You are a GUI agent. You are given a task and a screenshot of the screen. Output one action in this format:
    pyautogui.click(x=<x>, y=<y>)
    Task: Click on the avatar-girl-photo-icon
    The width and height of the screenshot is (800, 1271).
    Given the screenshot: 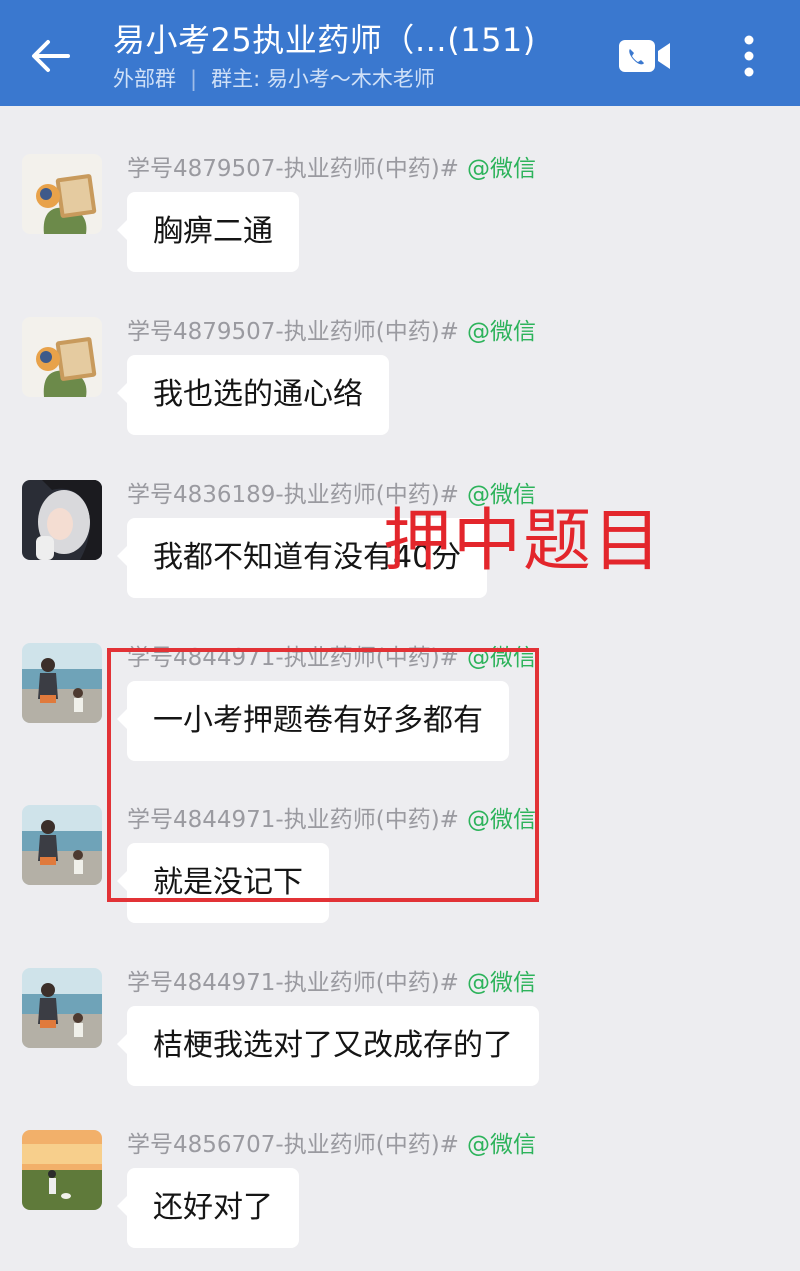 What is the action you would take?
    pyautogui.click(x=62, y=520)
    